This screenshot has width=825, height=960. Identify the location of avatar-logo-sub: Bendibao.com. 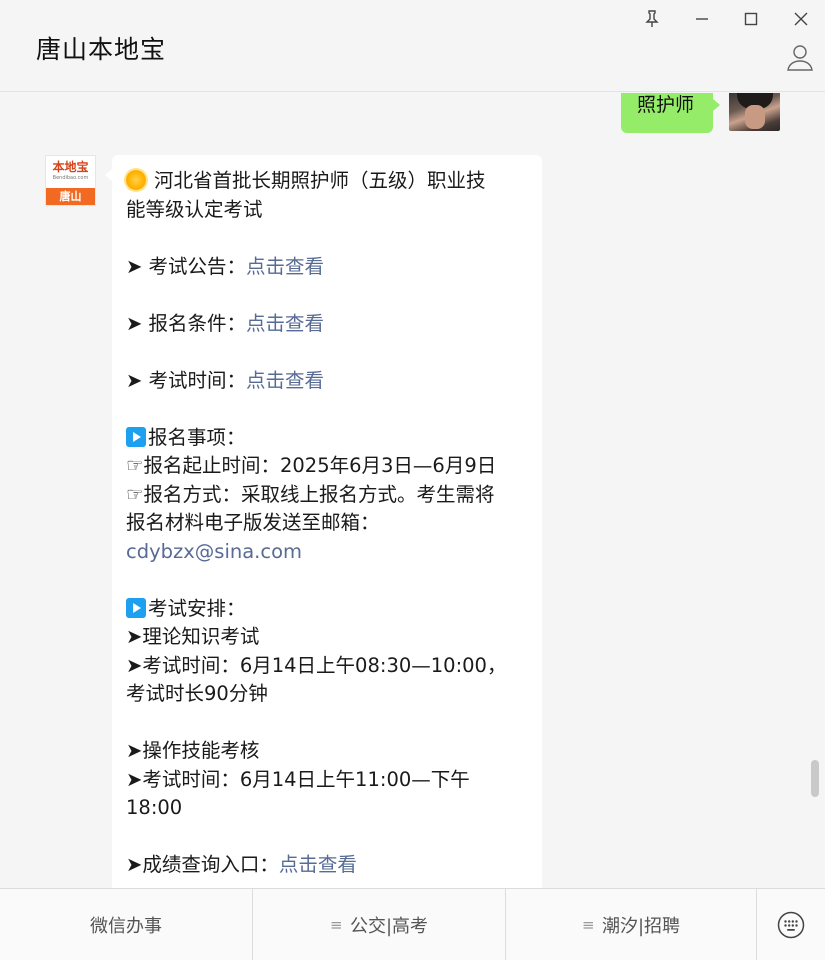
(70, 178).